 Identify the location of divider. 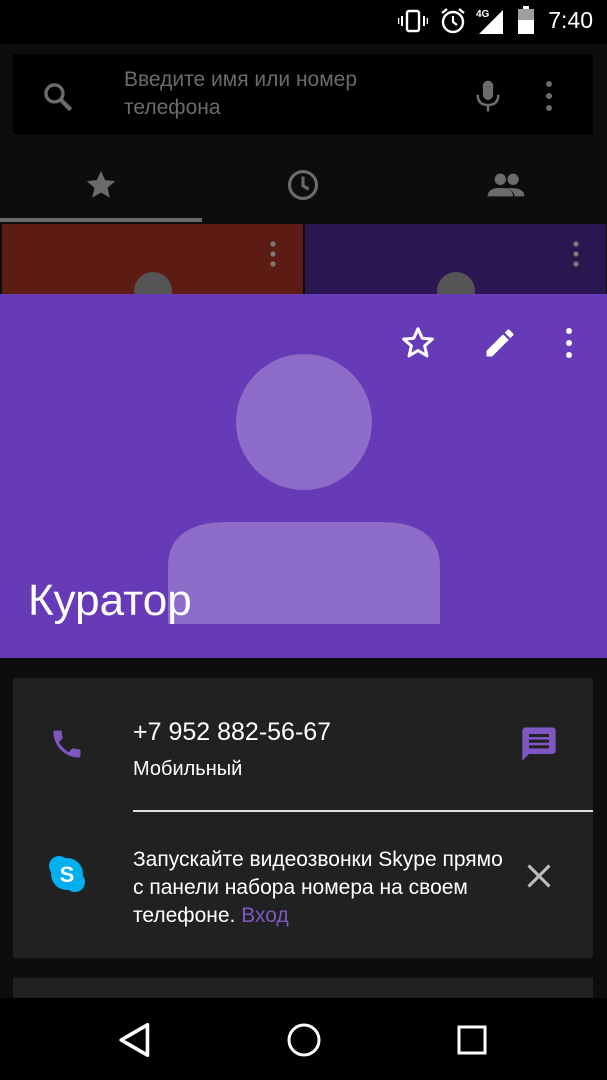
(363, 811).